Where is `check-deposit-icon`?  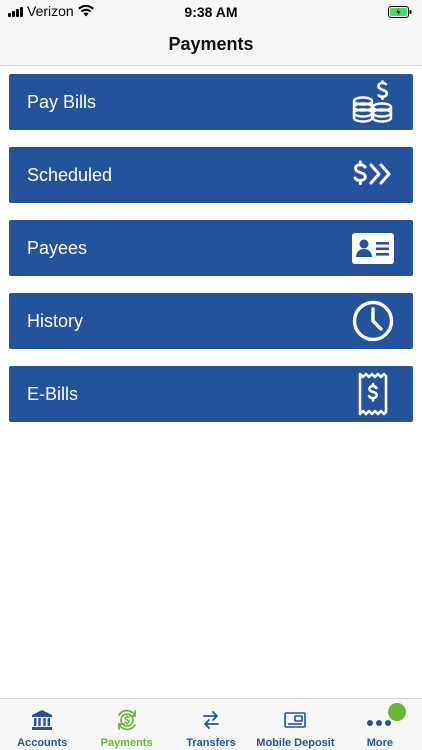
check-deposit-icon is located at coordinates (295, 720).